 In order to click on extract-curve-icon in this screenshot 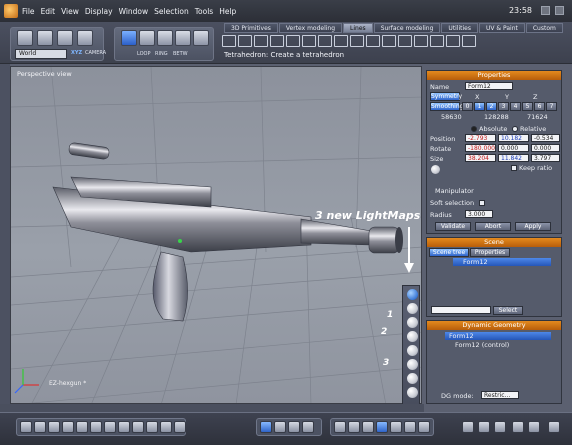, I will do `click(405, 41)`.